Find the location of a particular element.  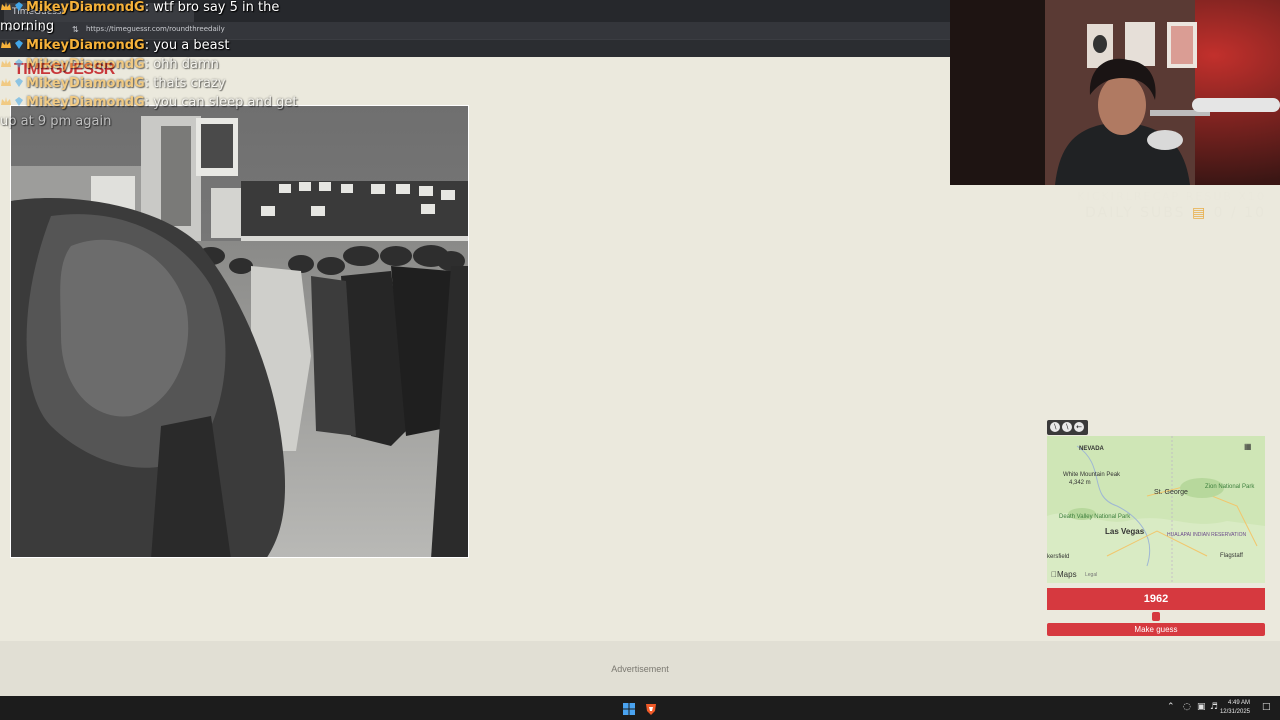

display-icon: ▣ is located at coordinates (1201, 707).